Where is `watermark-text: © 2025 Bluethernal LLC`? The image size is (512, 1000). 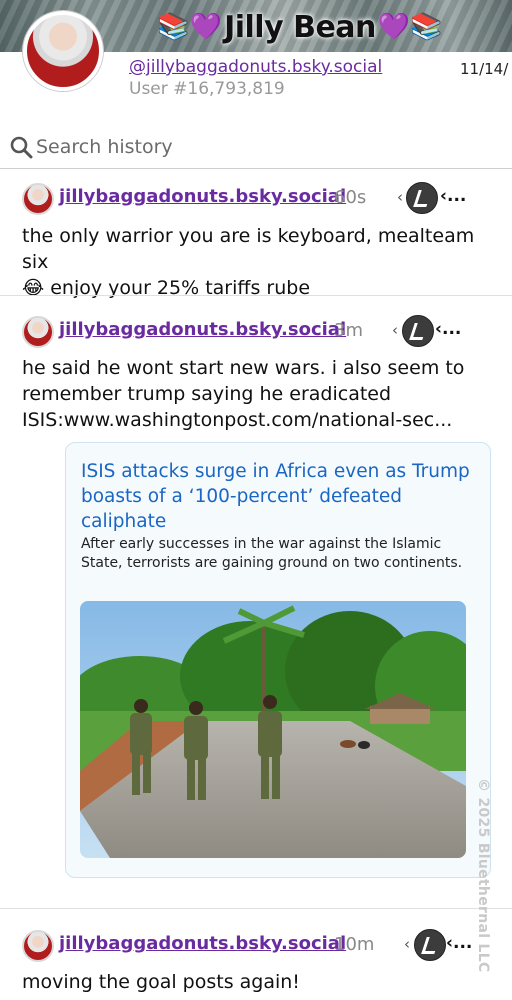 watermark-text: © 2025 Bluethernal LLC is located at coordinates (483, 875).